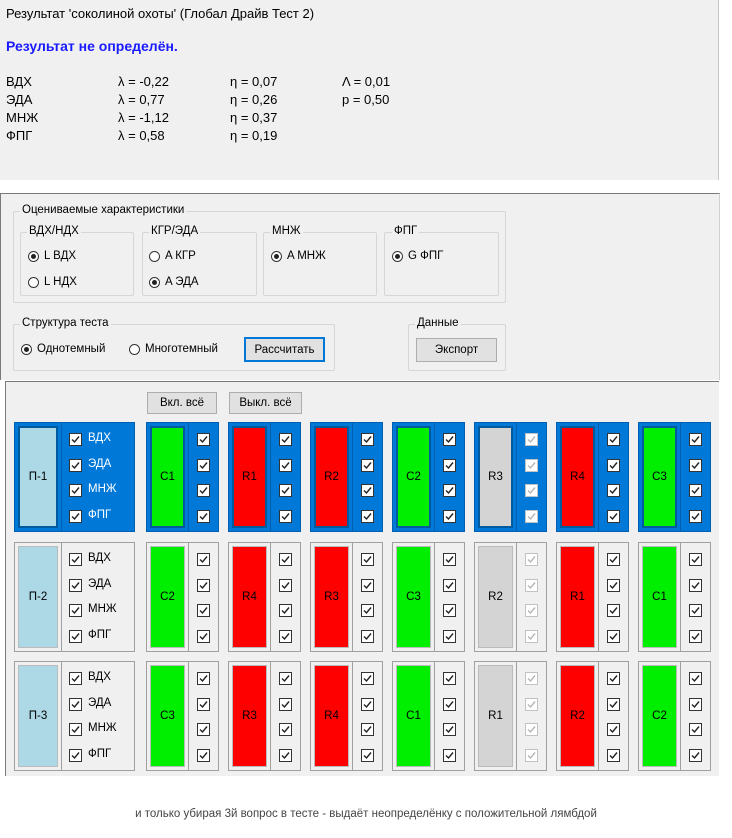  I want to click on item-swatch-red: R1, so click(249, 477).